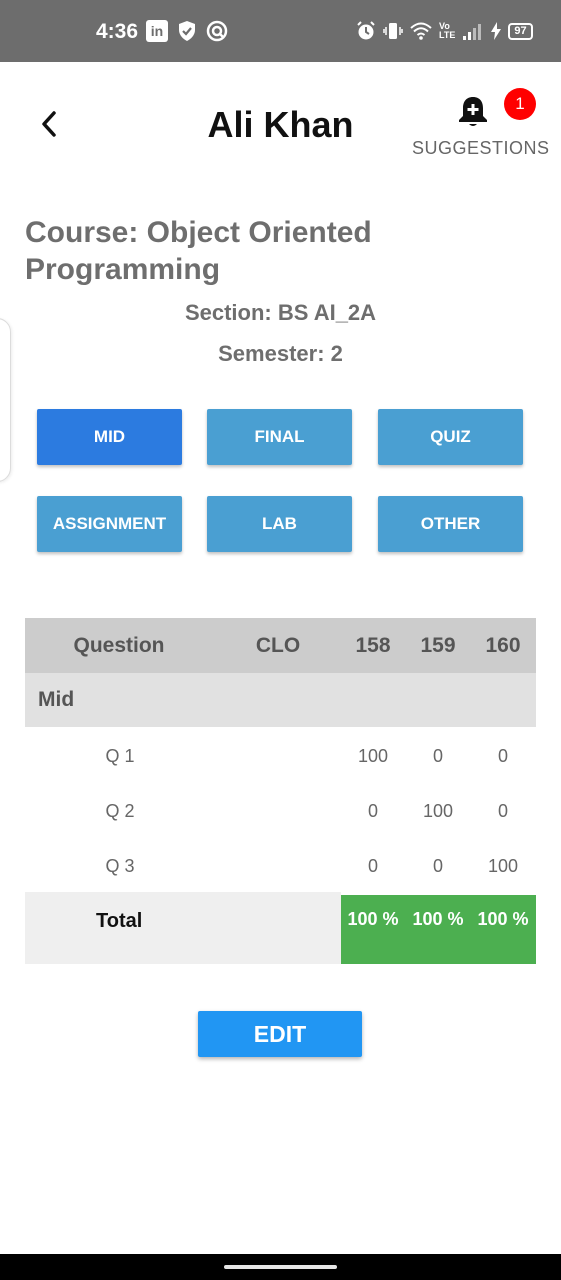  What do you see at coordinates (280, 353) in the screenshot?
I see `semester-label: Semester: 2` at bounding box center [280, 353].